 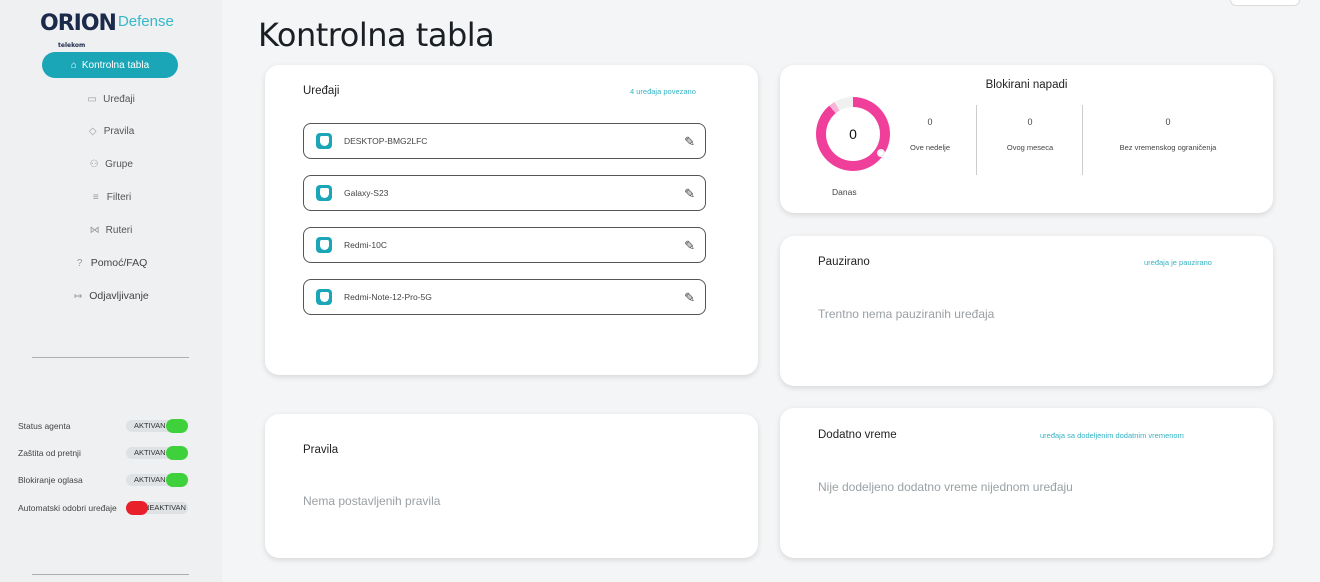 I want to click on sidebar-item-pomoc: ? Pomoć/FAQ, so click(x=111, y=263).